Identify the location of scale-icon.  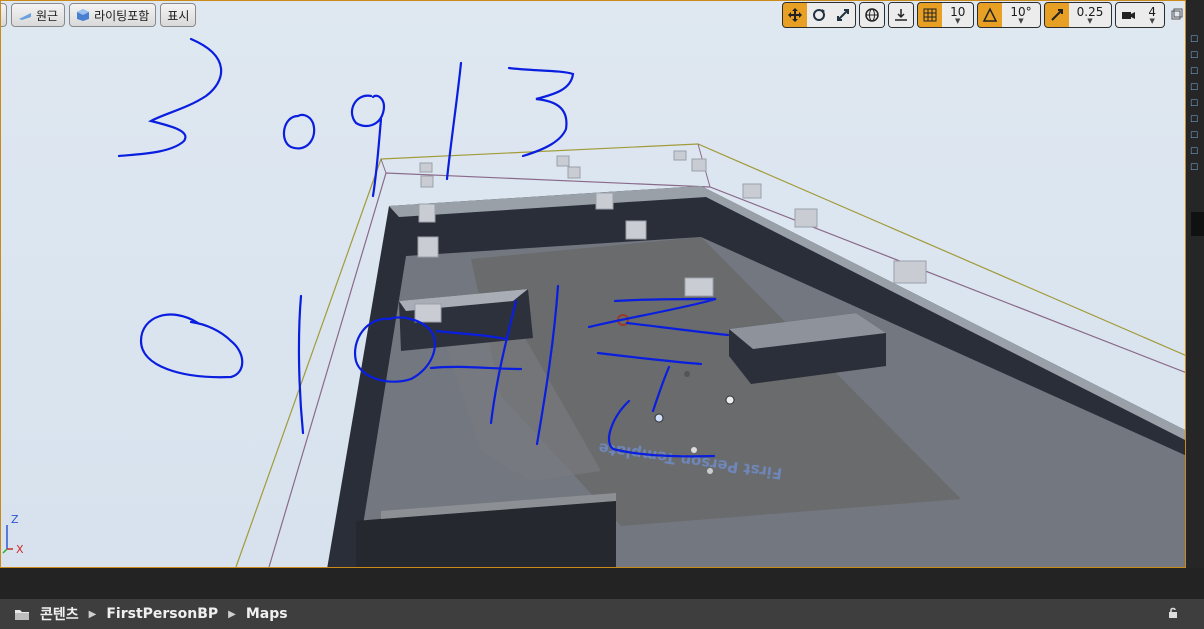
(843, 15).